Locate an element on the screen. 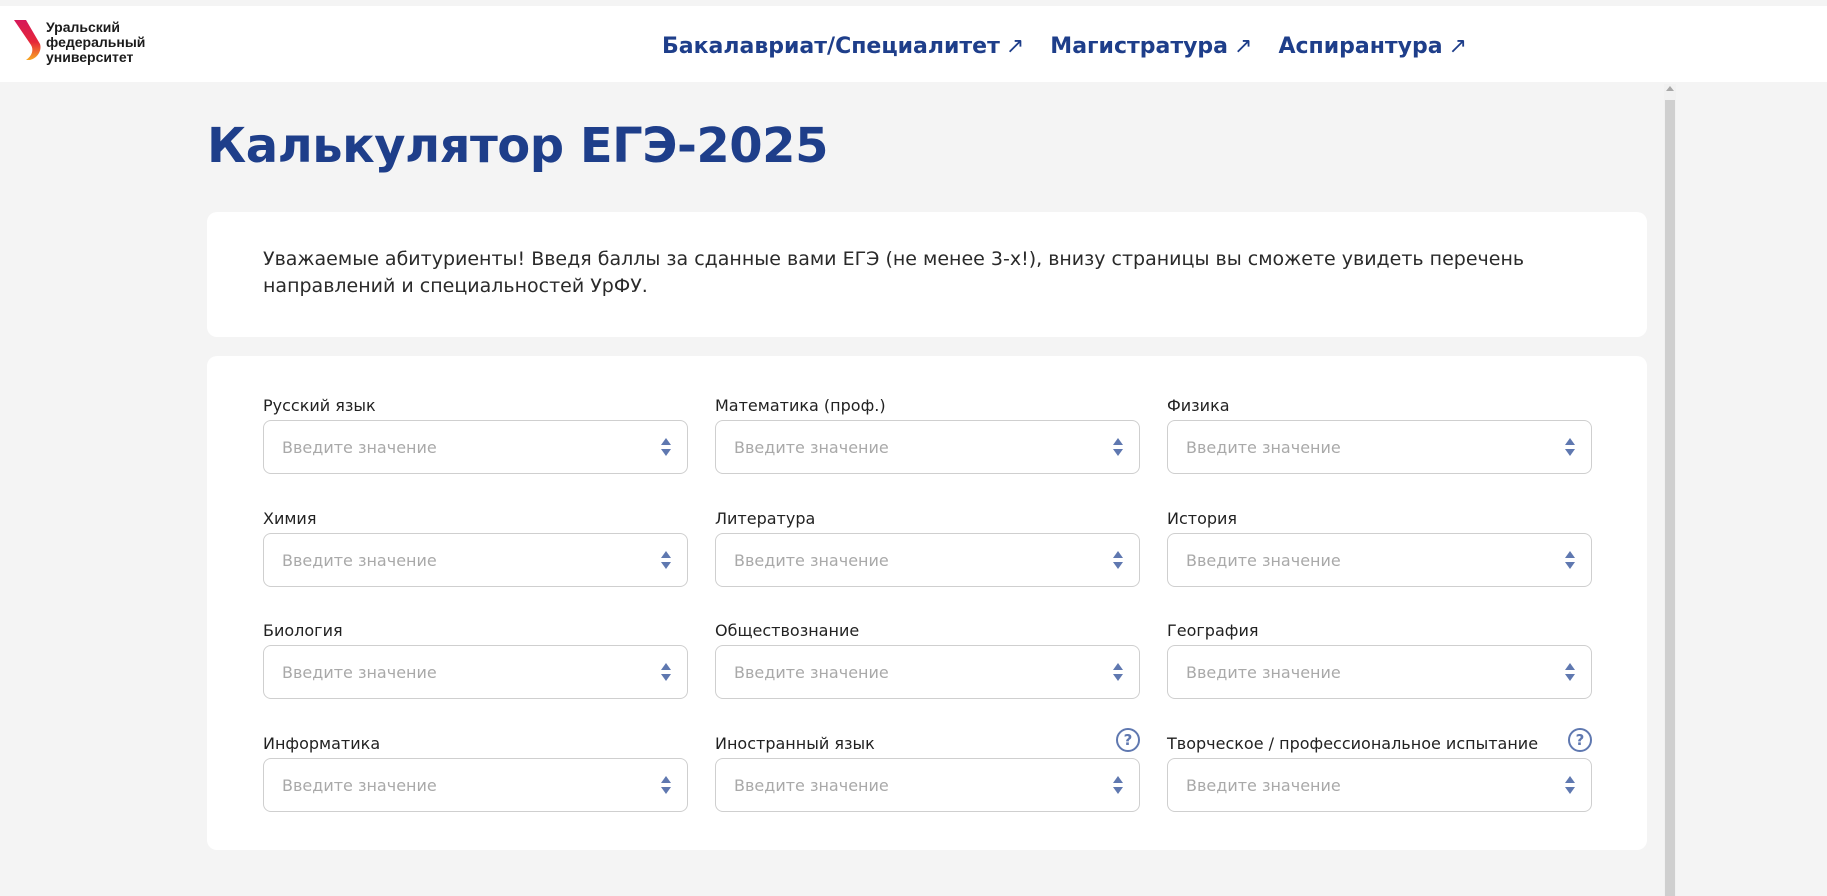 The height and width of the screenshot is (896, 1827). field-label: Литература is located at coordinates (765, 518).